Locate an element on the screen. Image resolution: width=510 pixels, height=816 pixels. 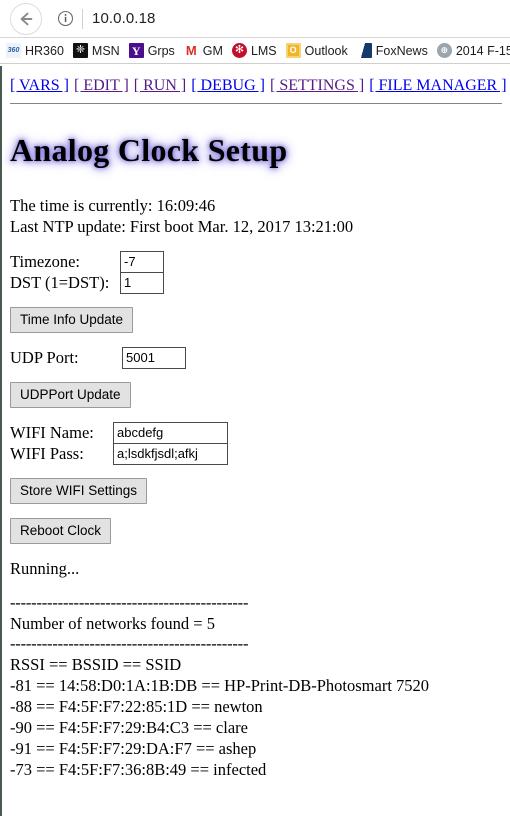
bookmark-grps: Y Grps is located at coordinates (151, 50).